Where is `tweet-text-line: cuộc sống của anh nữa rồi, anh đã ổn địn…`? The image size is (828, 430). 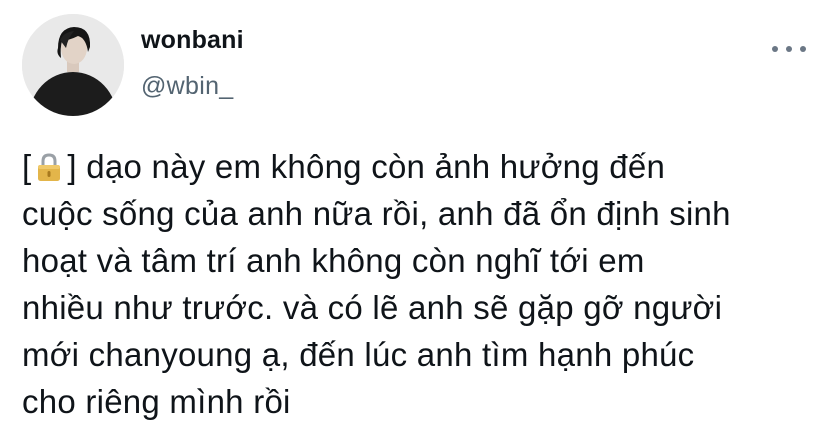 tweet-text-line: cuộc sống của anh nữa rồi, anh đã ổn địn… is located at coordinates (376, 213).